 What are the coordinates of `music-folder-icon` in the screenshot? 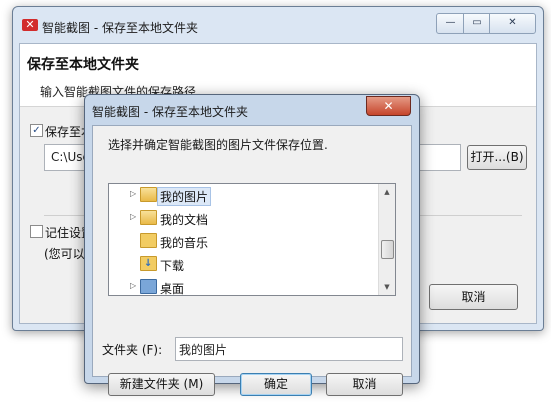 It's located at (148, 240).